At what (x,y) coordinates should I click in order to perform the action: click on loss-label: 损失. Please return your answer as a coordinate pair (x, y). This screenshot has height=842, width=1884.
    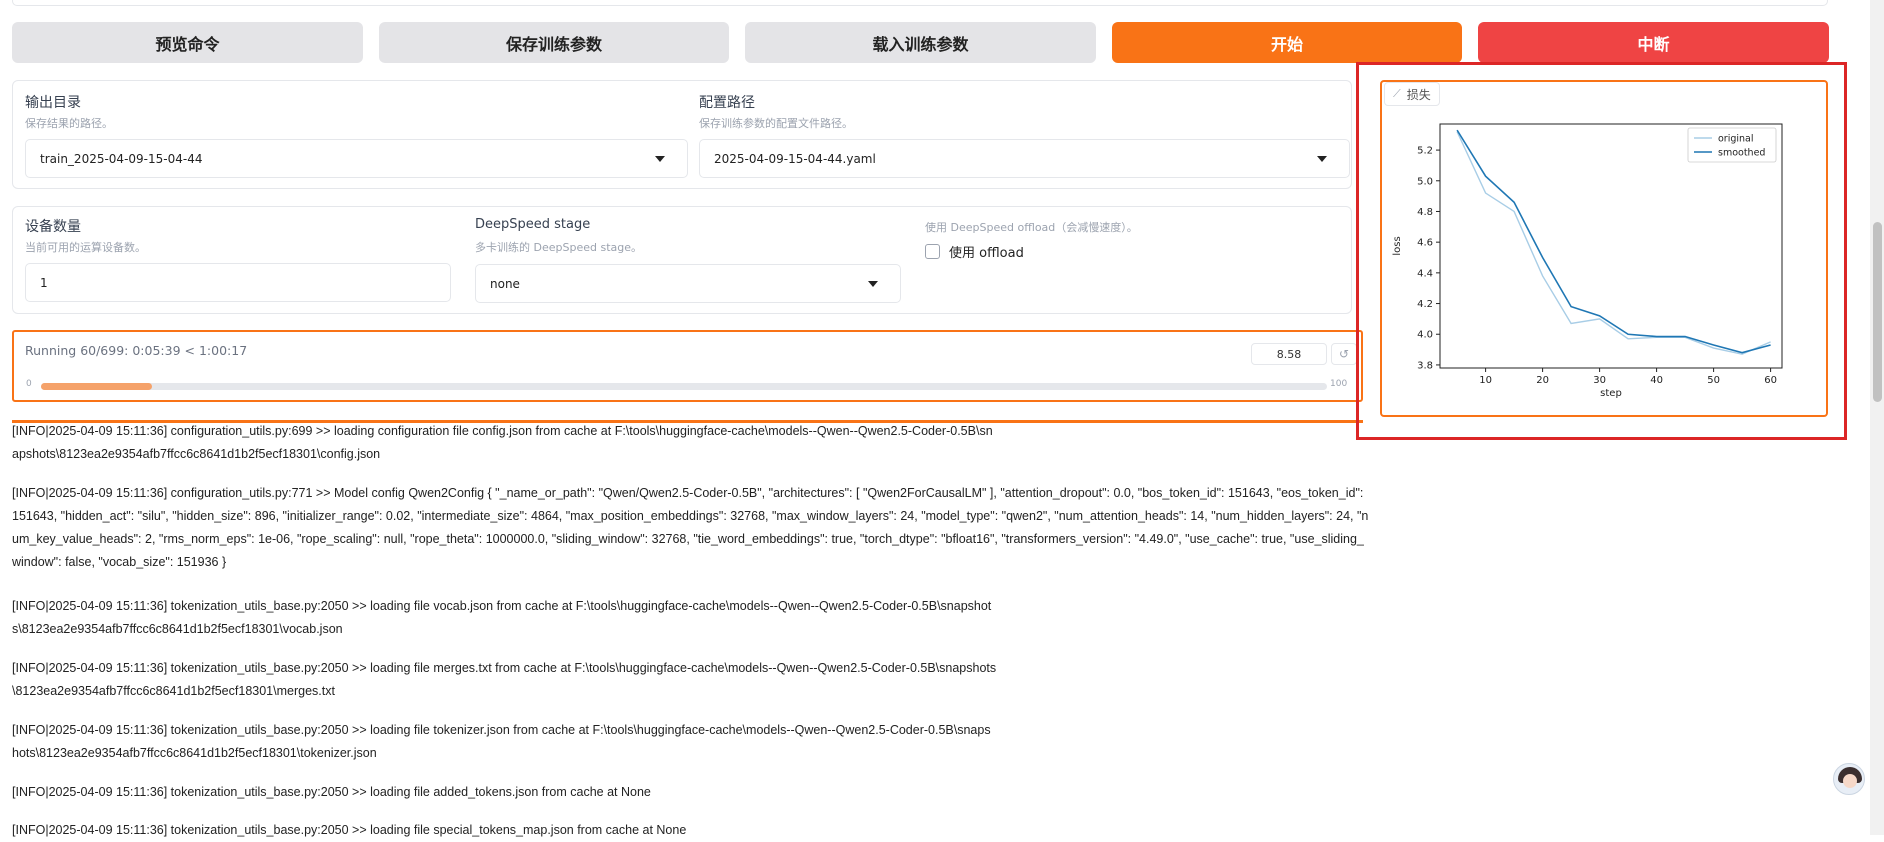
    Looking at the image, I should click on (1418, 94).